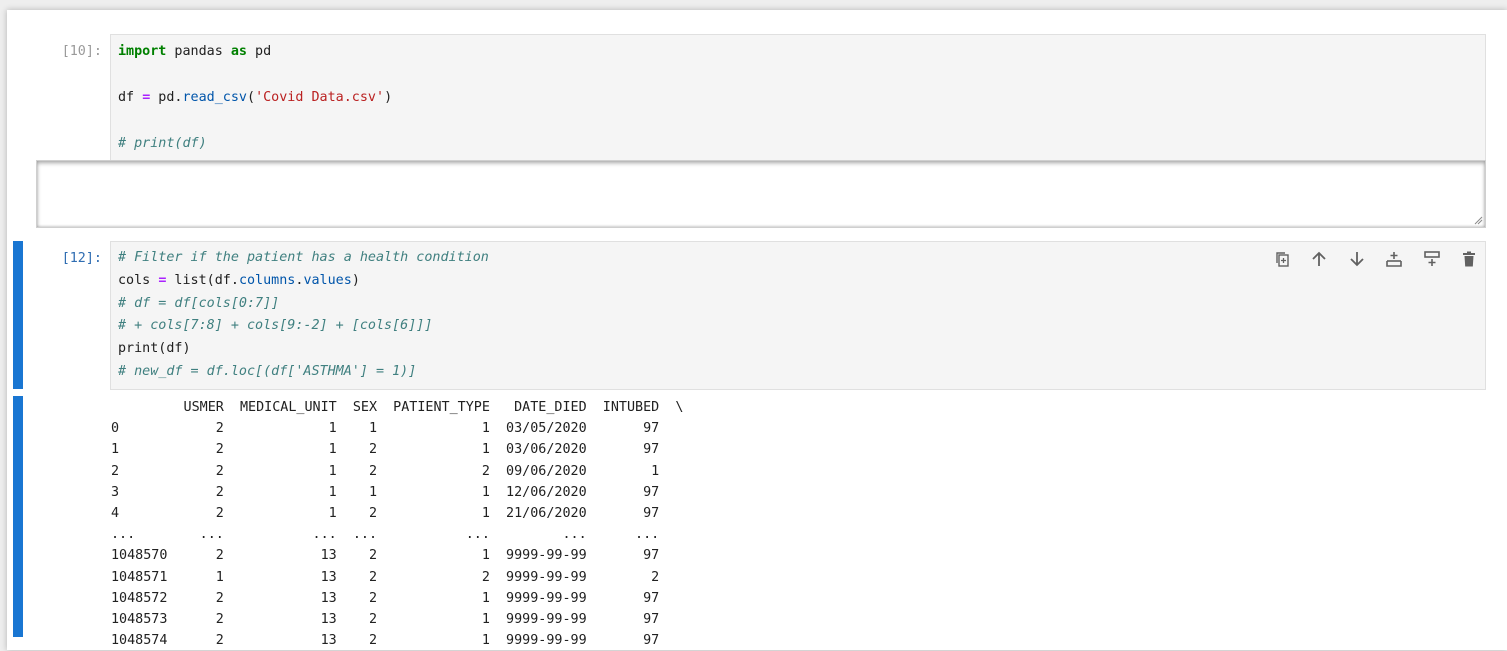 The image size is (1507, 651). I want to click on code-line: # df = df[cols[0:7]], so click(198, 304).